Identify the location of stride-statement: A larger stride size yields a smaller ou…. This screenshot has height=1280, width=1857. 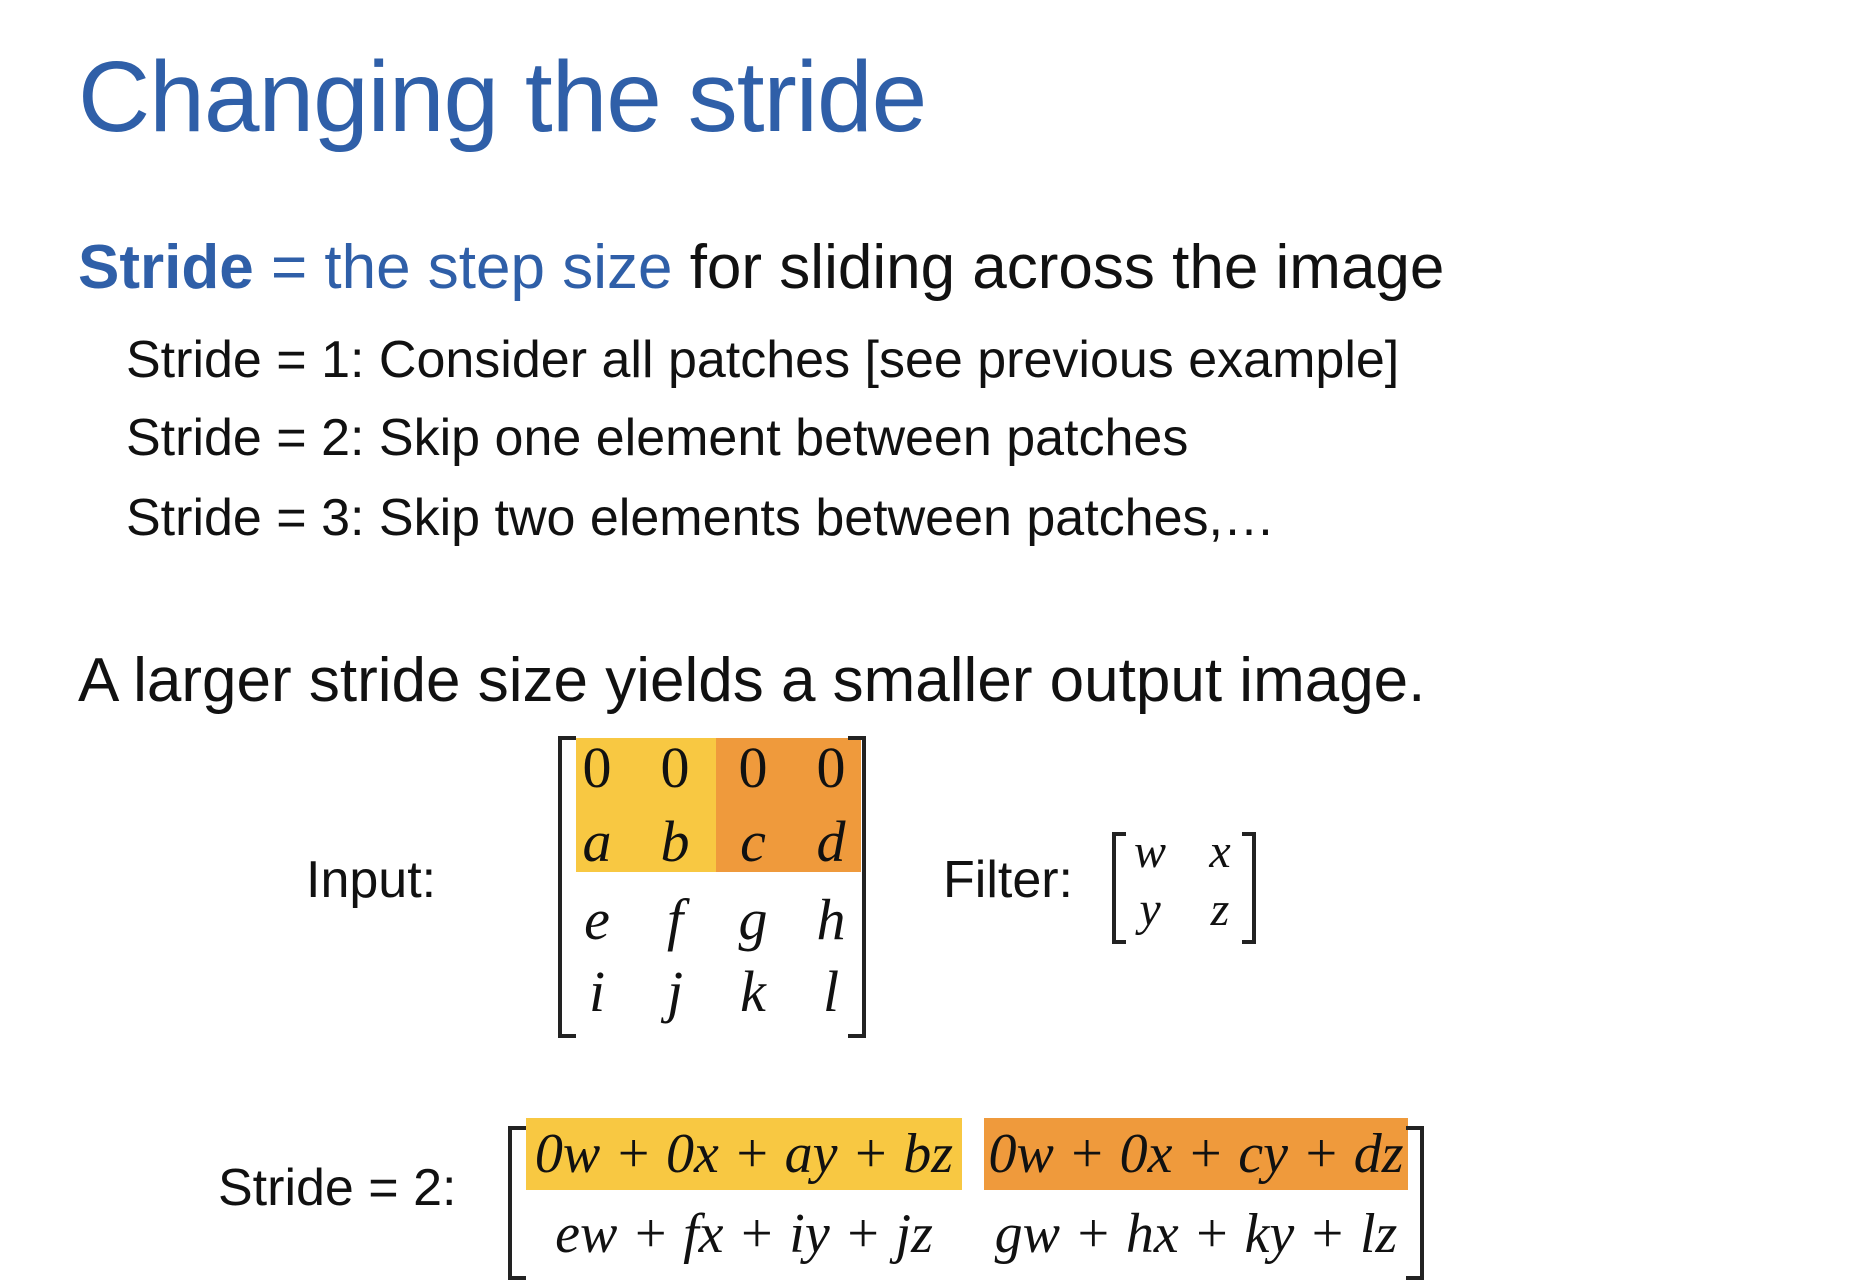
(752, 680).